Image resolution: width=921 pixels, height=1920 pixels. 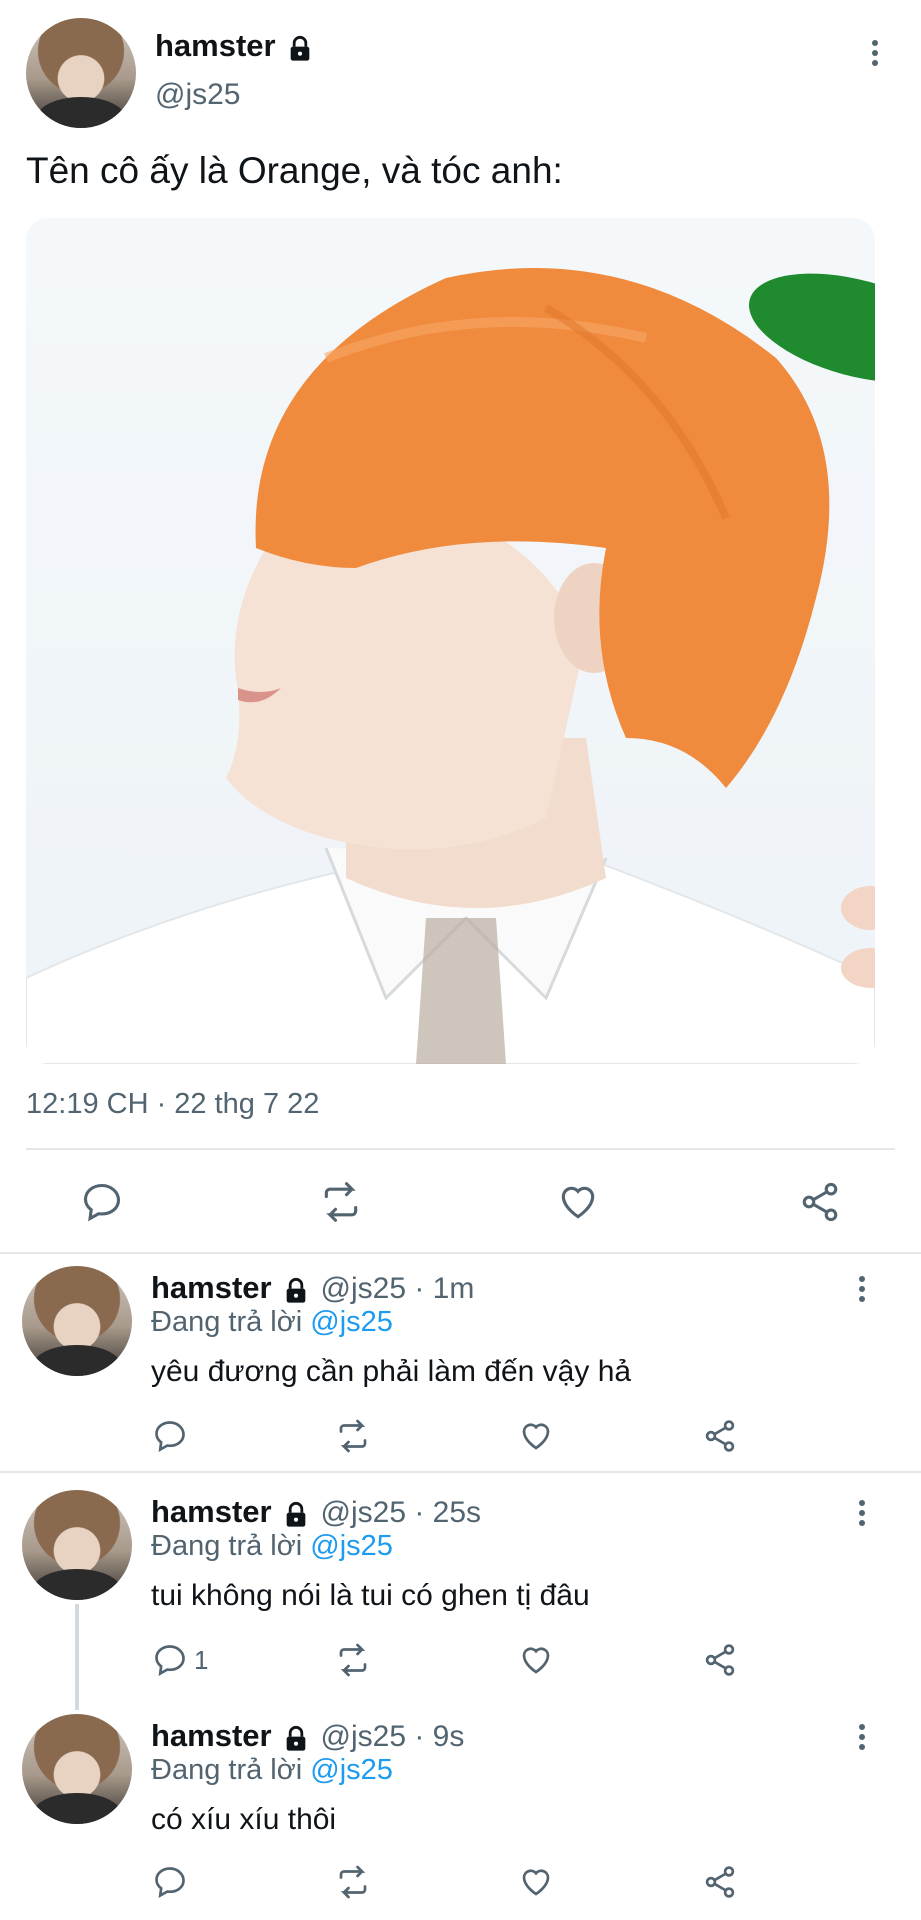 What do you see at coordinates (460, 1149) in the screenshot?
I see `timestamp-divider` at bounding box center [460, 1149].